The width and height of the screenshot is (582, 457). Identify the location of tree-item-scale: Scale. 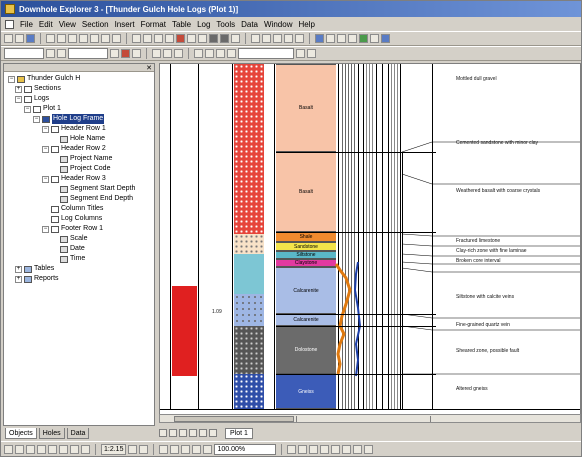
(79, 239).